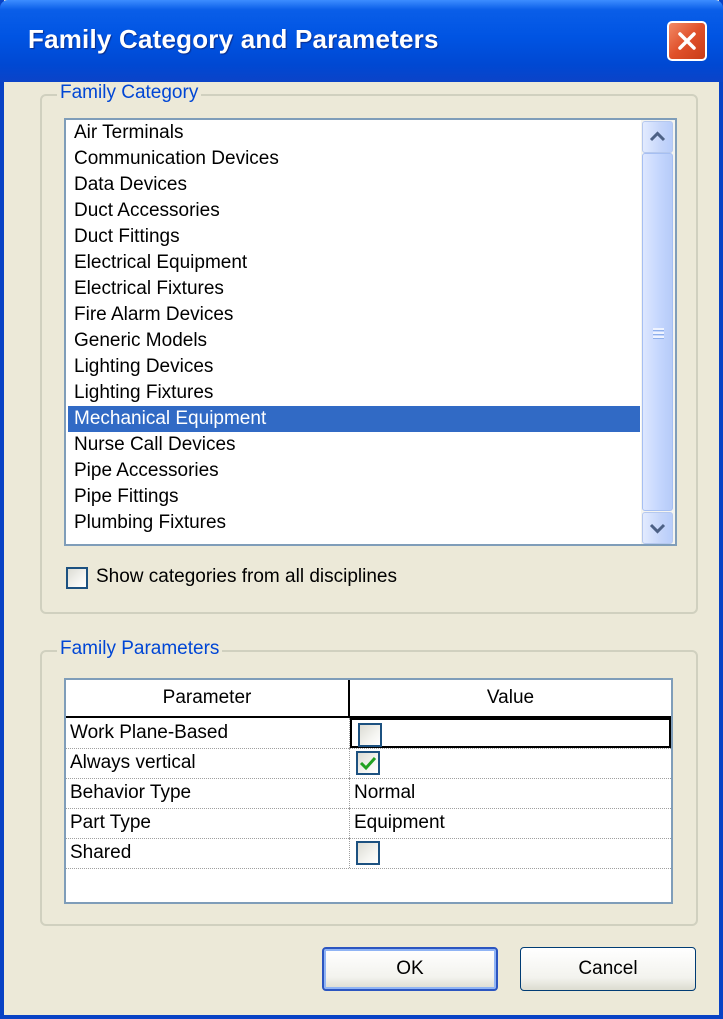 The height and width of the screenshot is (1019, 723). Describe the element at coordinates (510, 823) in the screenshot. I see `parameter-value-cell: Equipment` at that location.